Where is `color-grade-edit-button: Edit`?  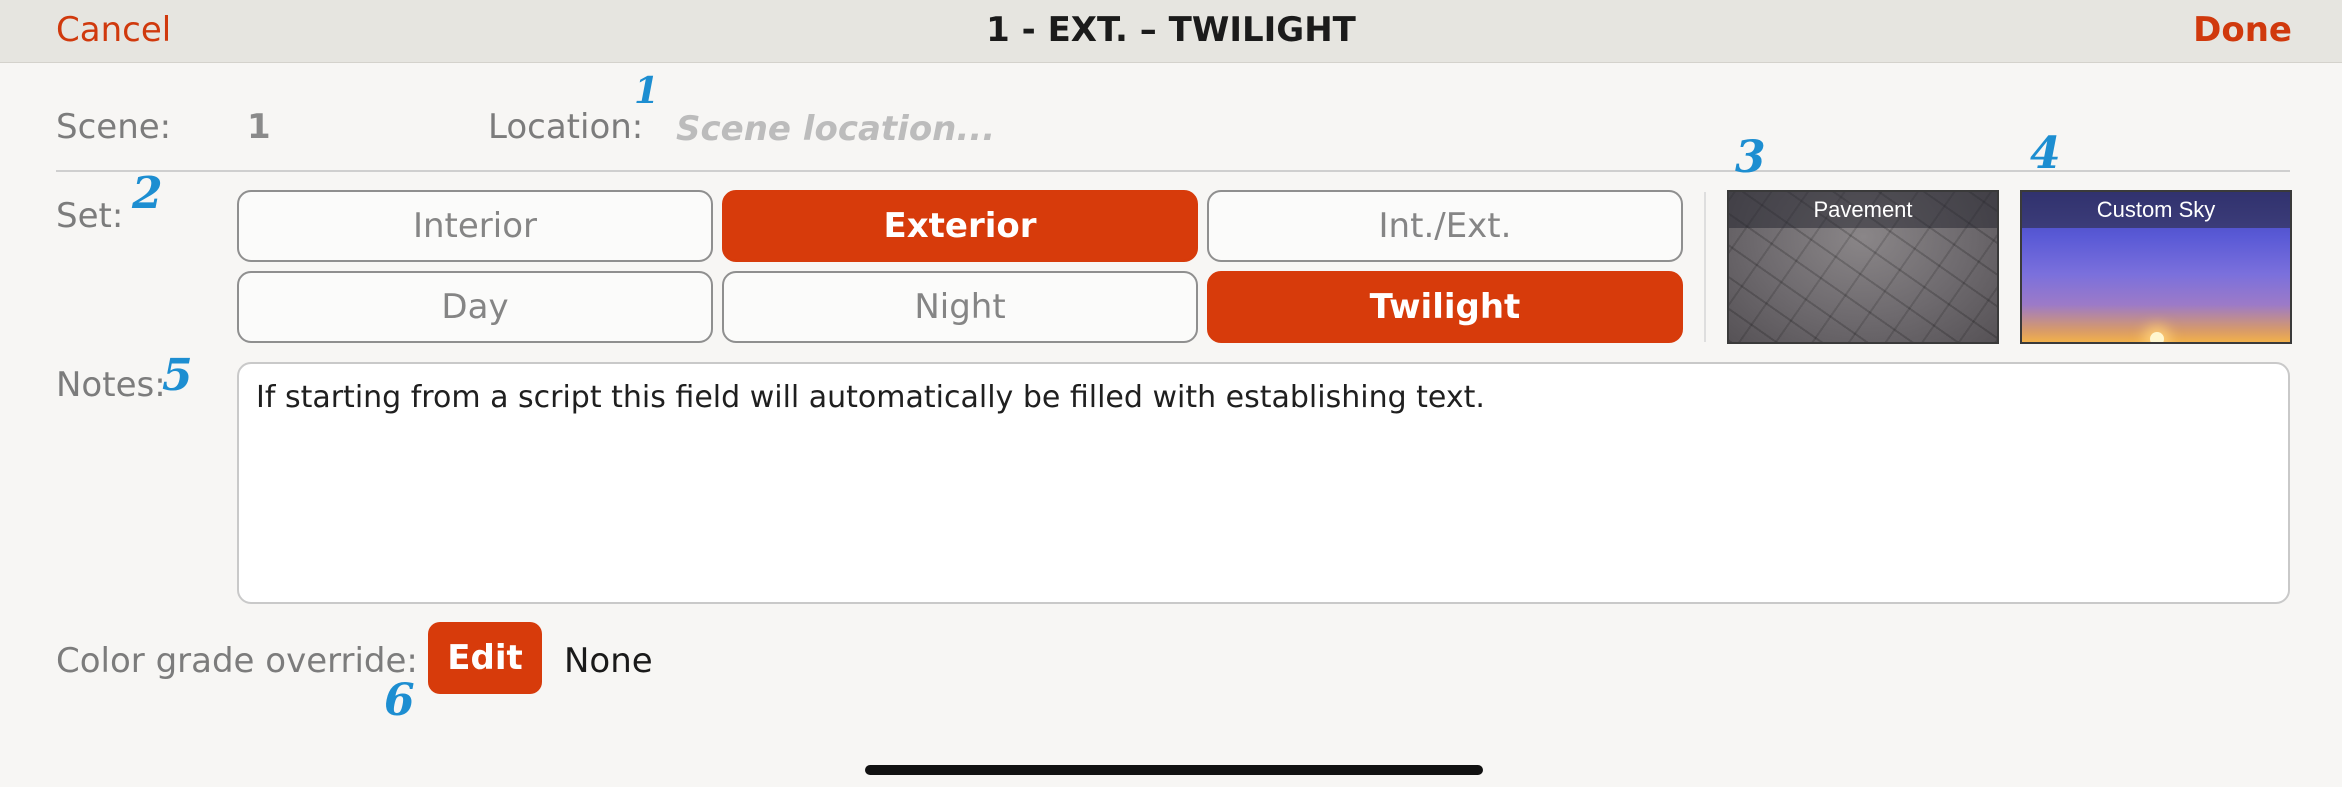 color-grade-edit-button: Edit is located at coordinates (485, 658).